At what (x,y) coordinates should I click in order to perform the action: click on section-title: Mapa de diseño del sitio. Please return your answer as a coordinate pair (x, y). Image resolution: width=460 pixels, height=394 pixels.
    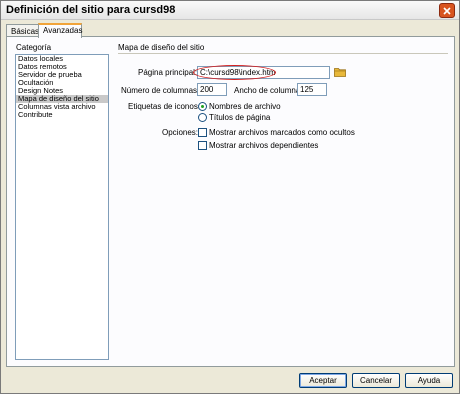
    Looking at the image, I should click on (161, 47).